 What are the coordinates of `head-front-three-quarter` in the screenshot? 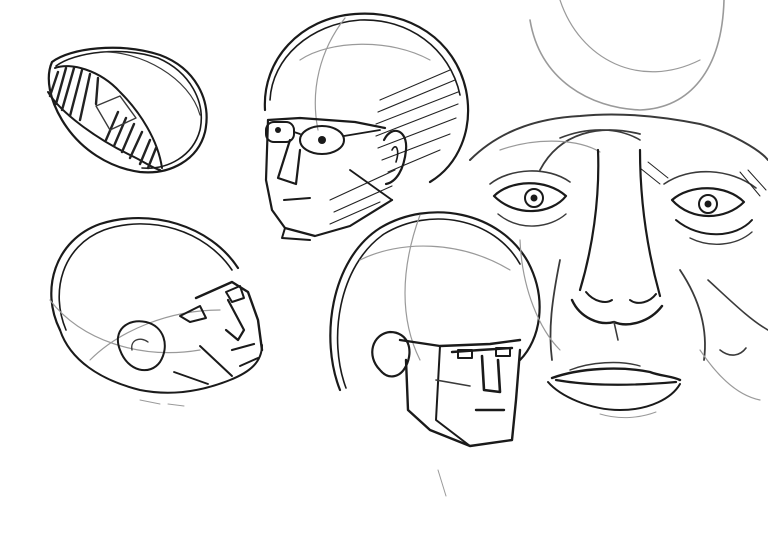 It's located at (366, 126).